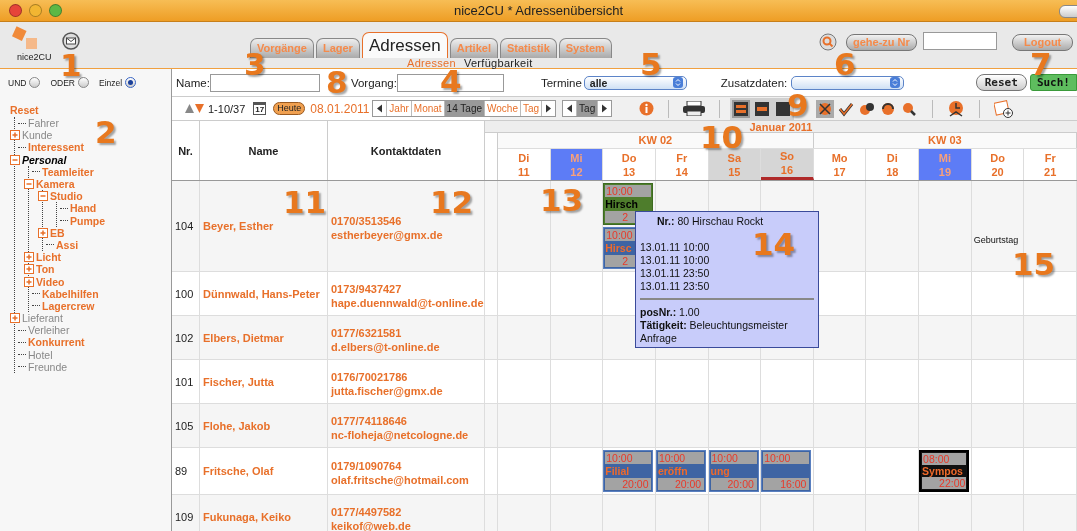 The width and height of the screenshot is (1077, 531). What do you see at coordinates (1068, 11) in the screenshot?
I see `toolbar-toggle-button` at bounding box center [1068, 11].